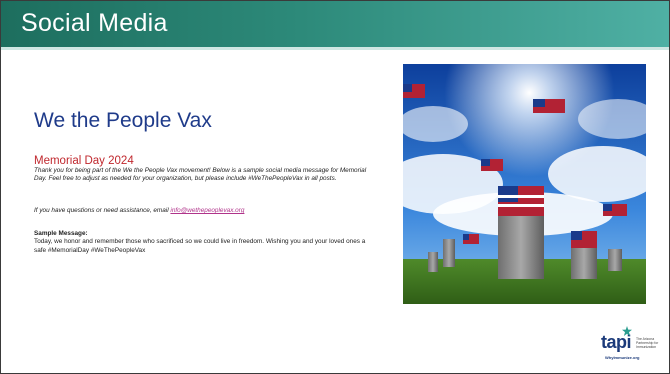  What do you see at coordinates (627, 331) in the screenshot?
I see `star-icon` at bounding box center [627, 331].